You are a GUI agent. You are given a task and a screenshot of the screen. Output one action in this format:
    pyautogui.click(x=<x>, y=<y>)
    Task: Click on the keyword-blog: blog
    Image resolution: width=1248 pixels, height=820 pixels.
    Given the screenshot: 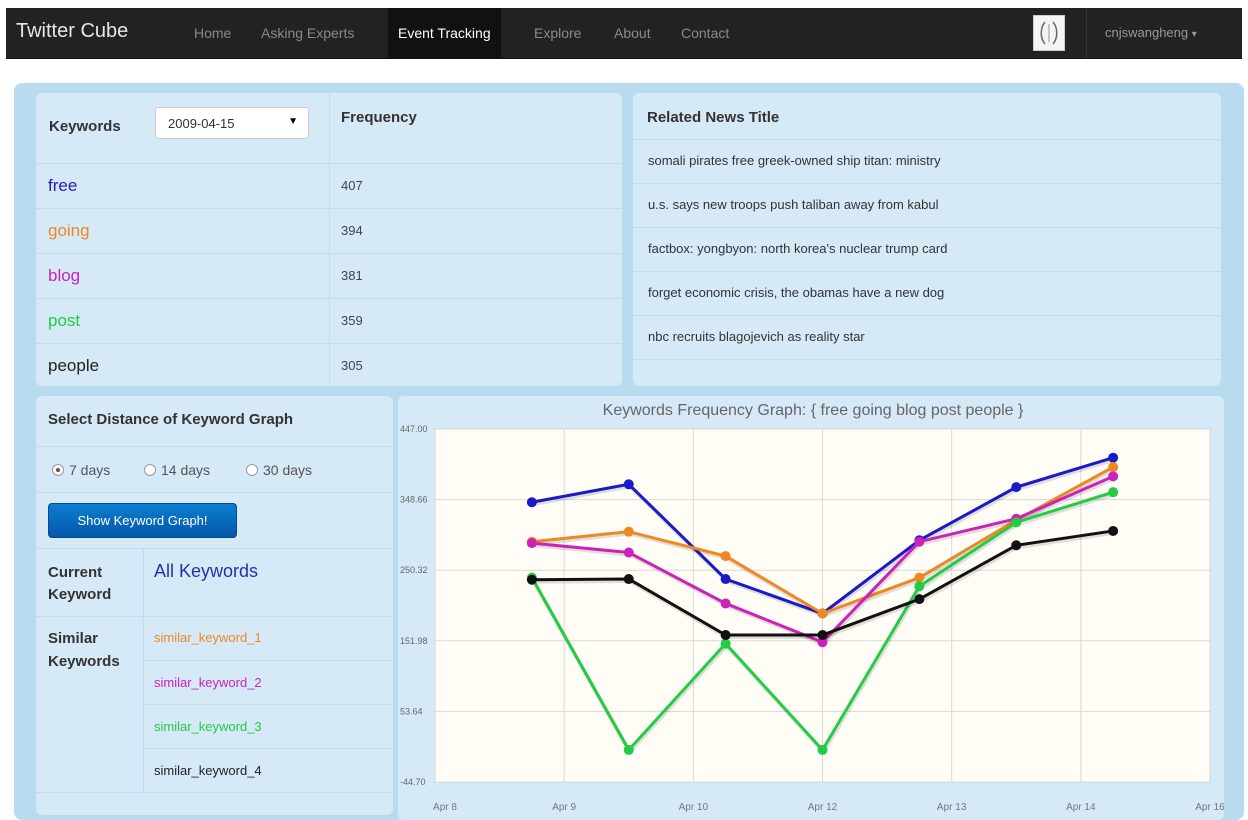 What is the action you would take?
    pyautogui.click(x=64, y=276)
    